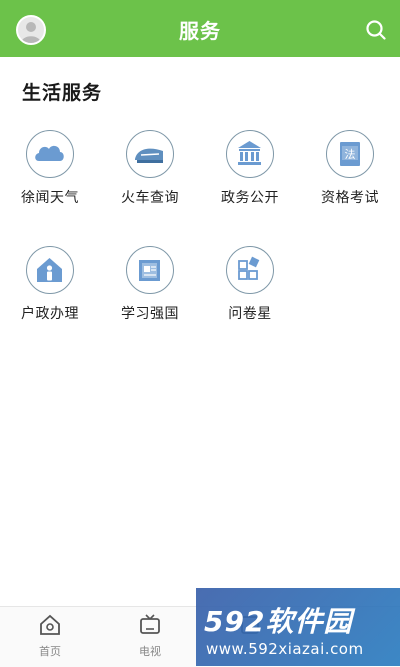 Image resolution: width=400 pixels, height=667 pixels. I want to click on svg-text: 法, so click(350, 154).